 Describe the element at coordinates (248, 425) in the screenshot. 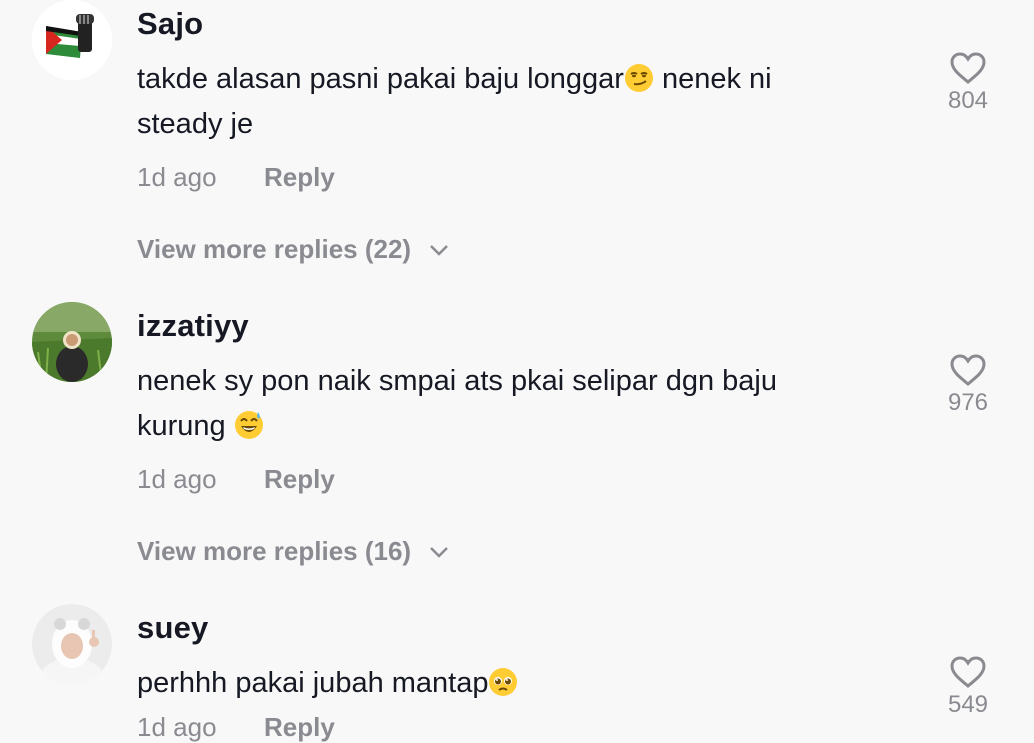

I see `grinning-sweat-face-icon` at that location.